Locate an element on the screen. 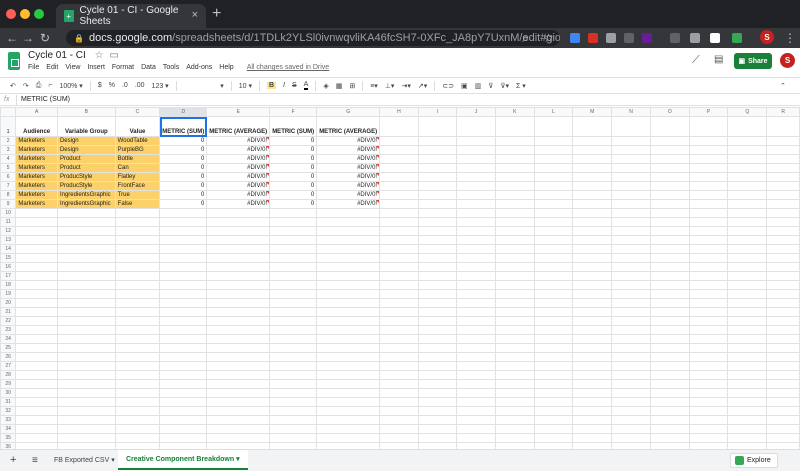 This screenshot has height=471, width=800. menu-addons: Add-ons is located at coordinates (199, 67).